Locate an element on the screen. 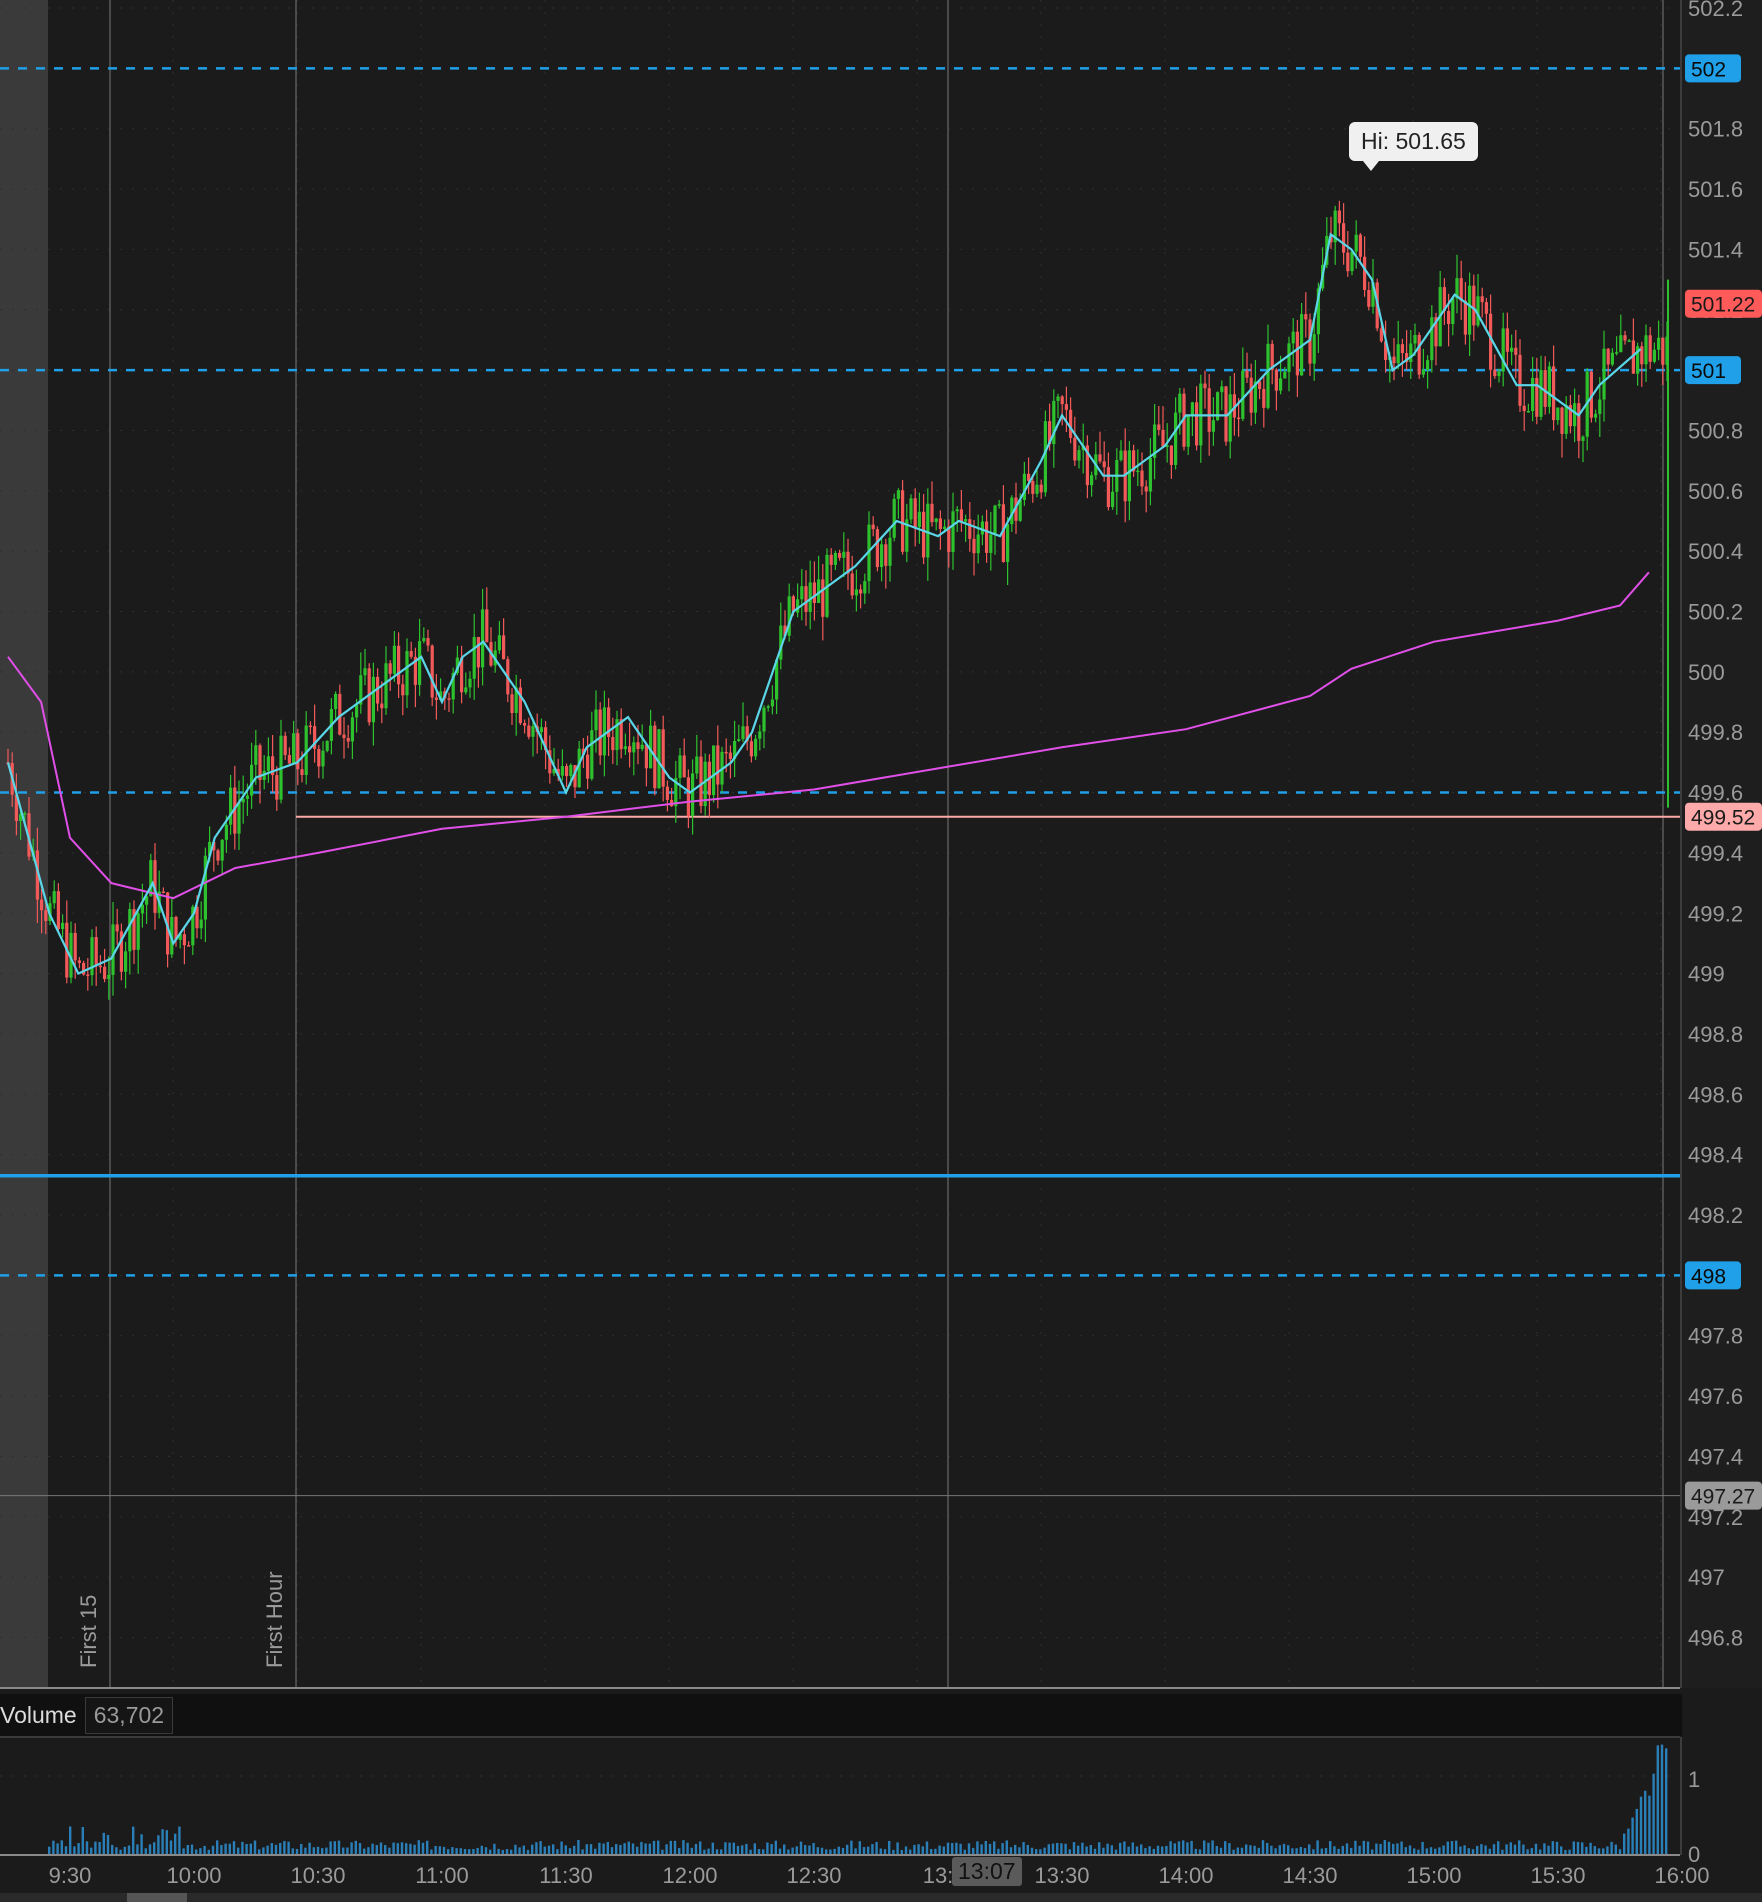  time-tick-label: 9:30 is located at coordinates (70, 1875).